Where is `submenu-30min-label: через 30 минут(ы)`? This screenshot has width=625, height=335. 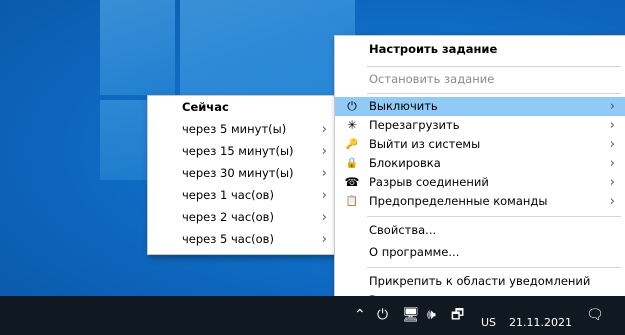 submenu-30min-label: через 30 минут(ы) is located at coordinates (238, 173).